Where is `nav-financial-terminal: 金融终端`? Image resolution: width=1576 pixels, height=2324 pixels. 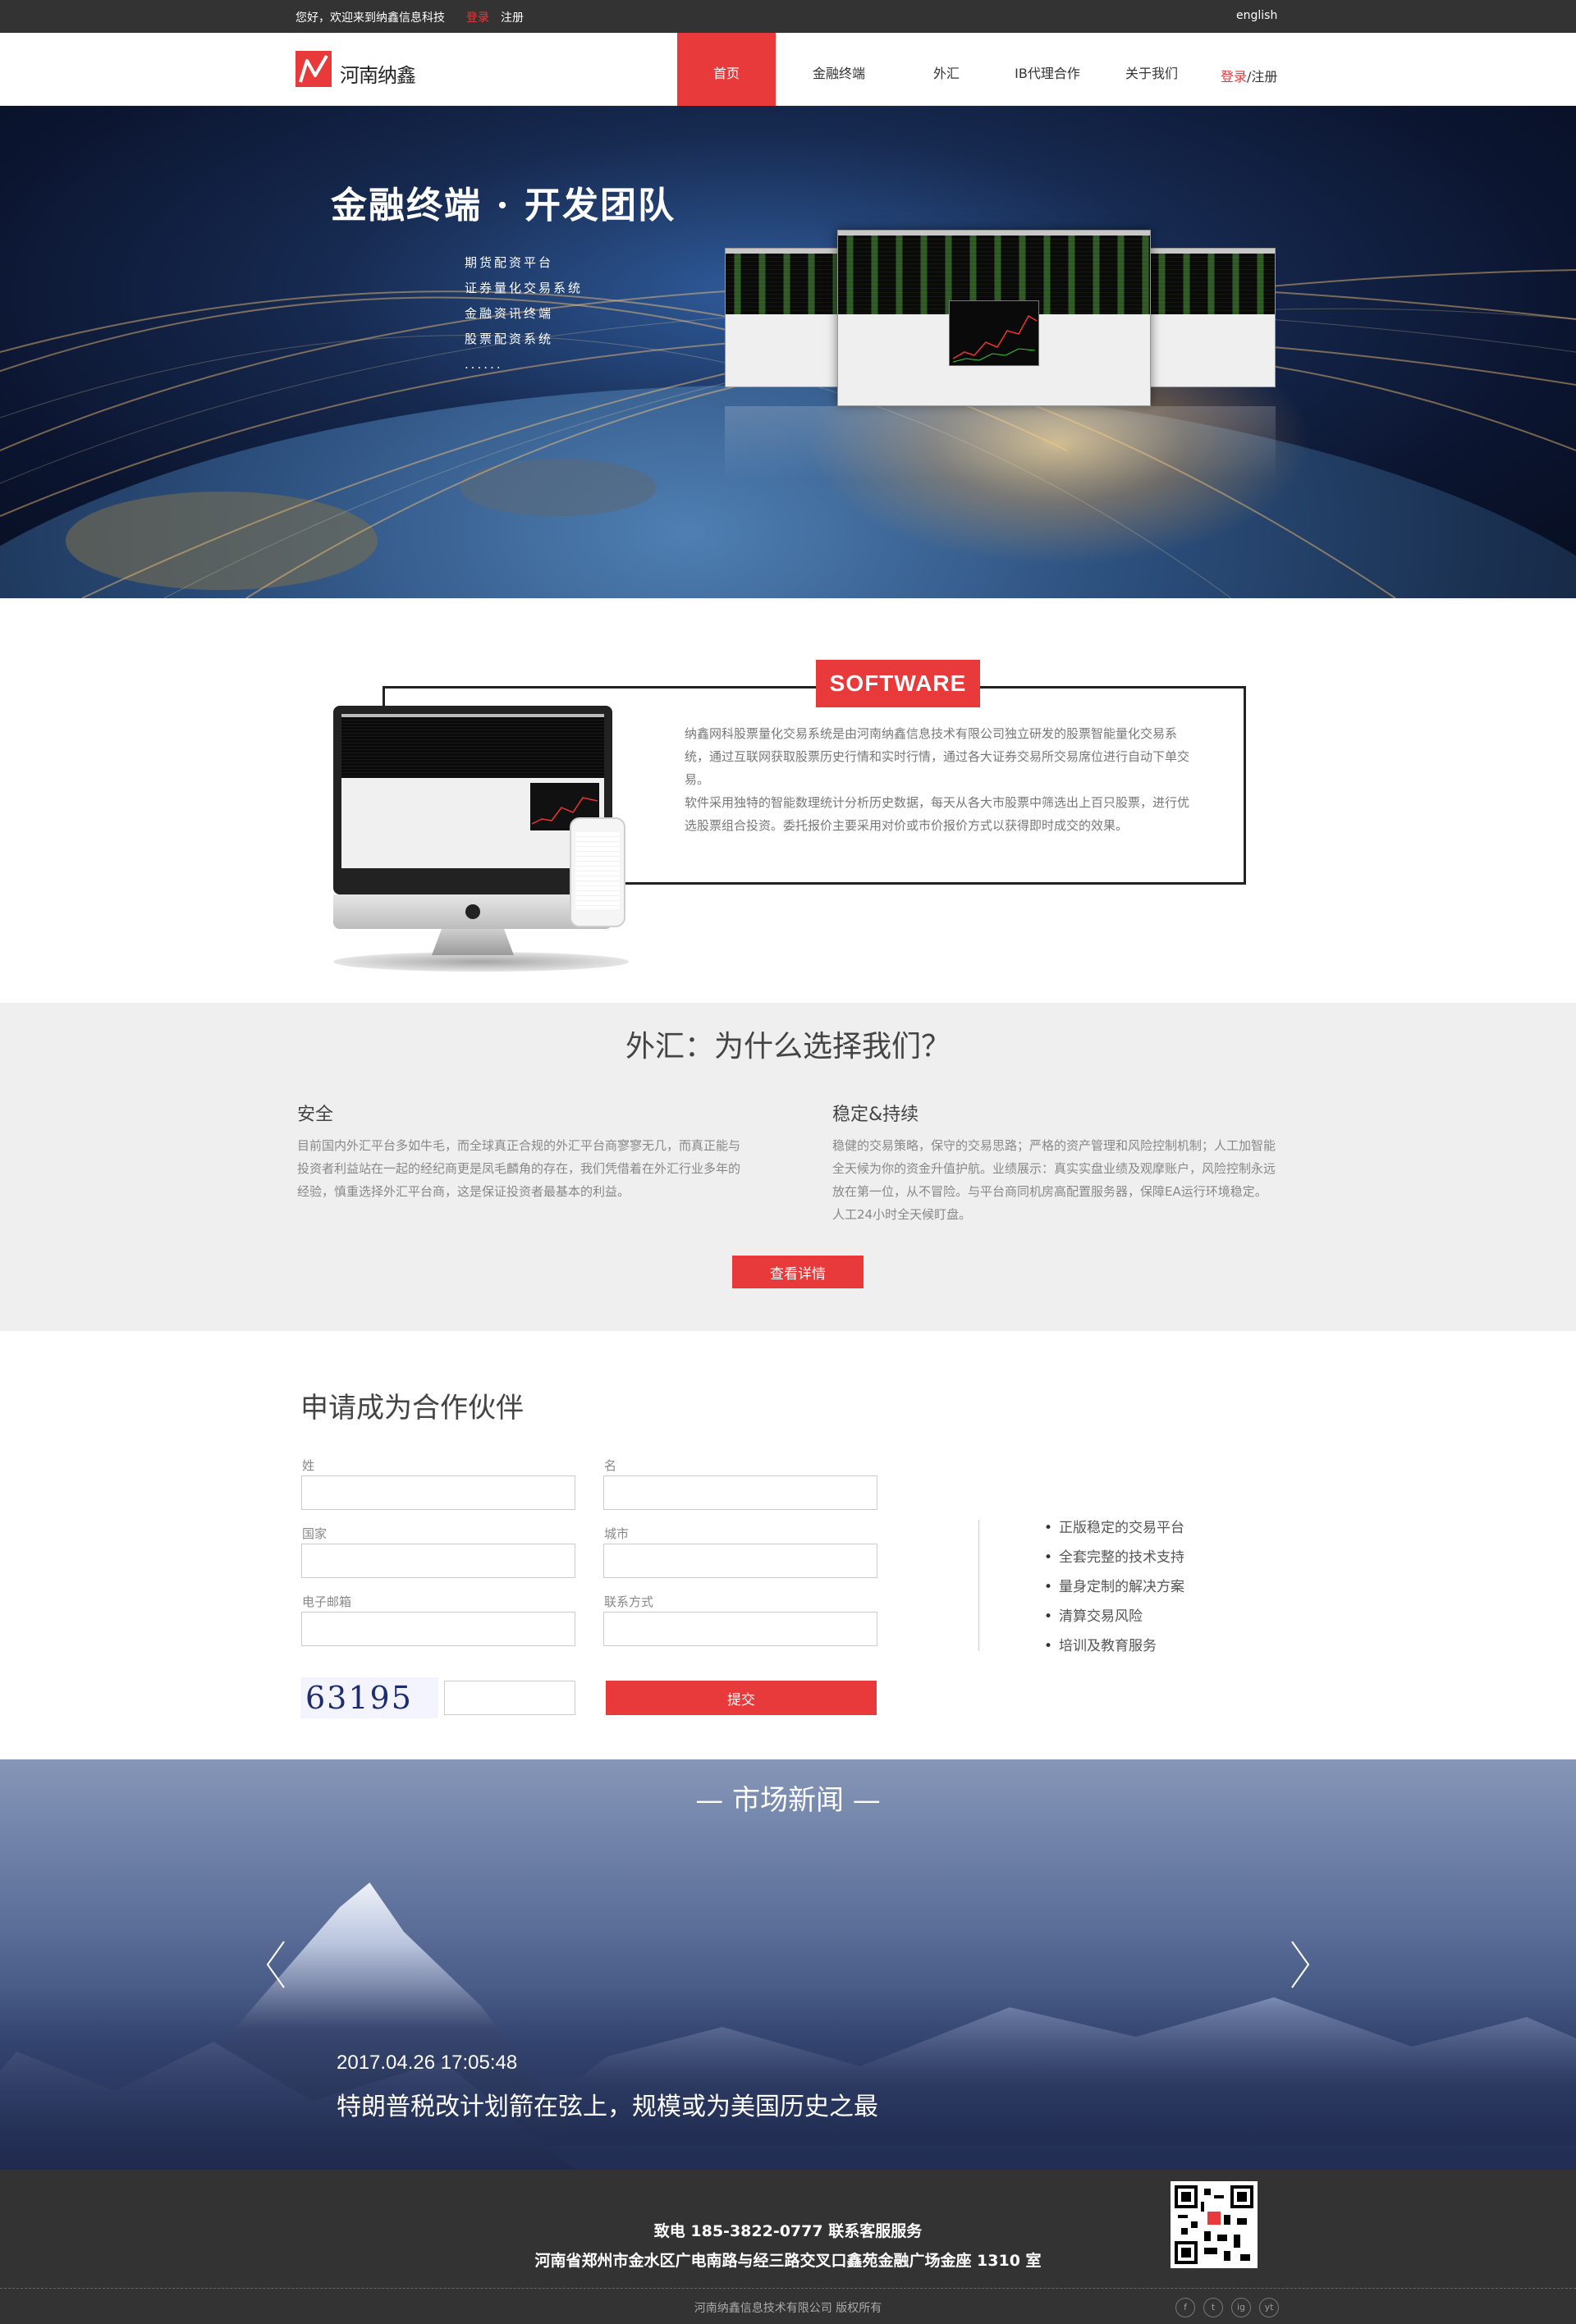
nav-financial-terminal: 金融终端 is located at coordinates (839, 73).